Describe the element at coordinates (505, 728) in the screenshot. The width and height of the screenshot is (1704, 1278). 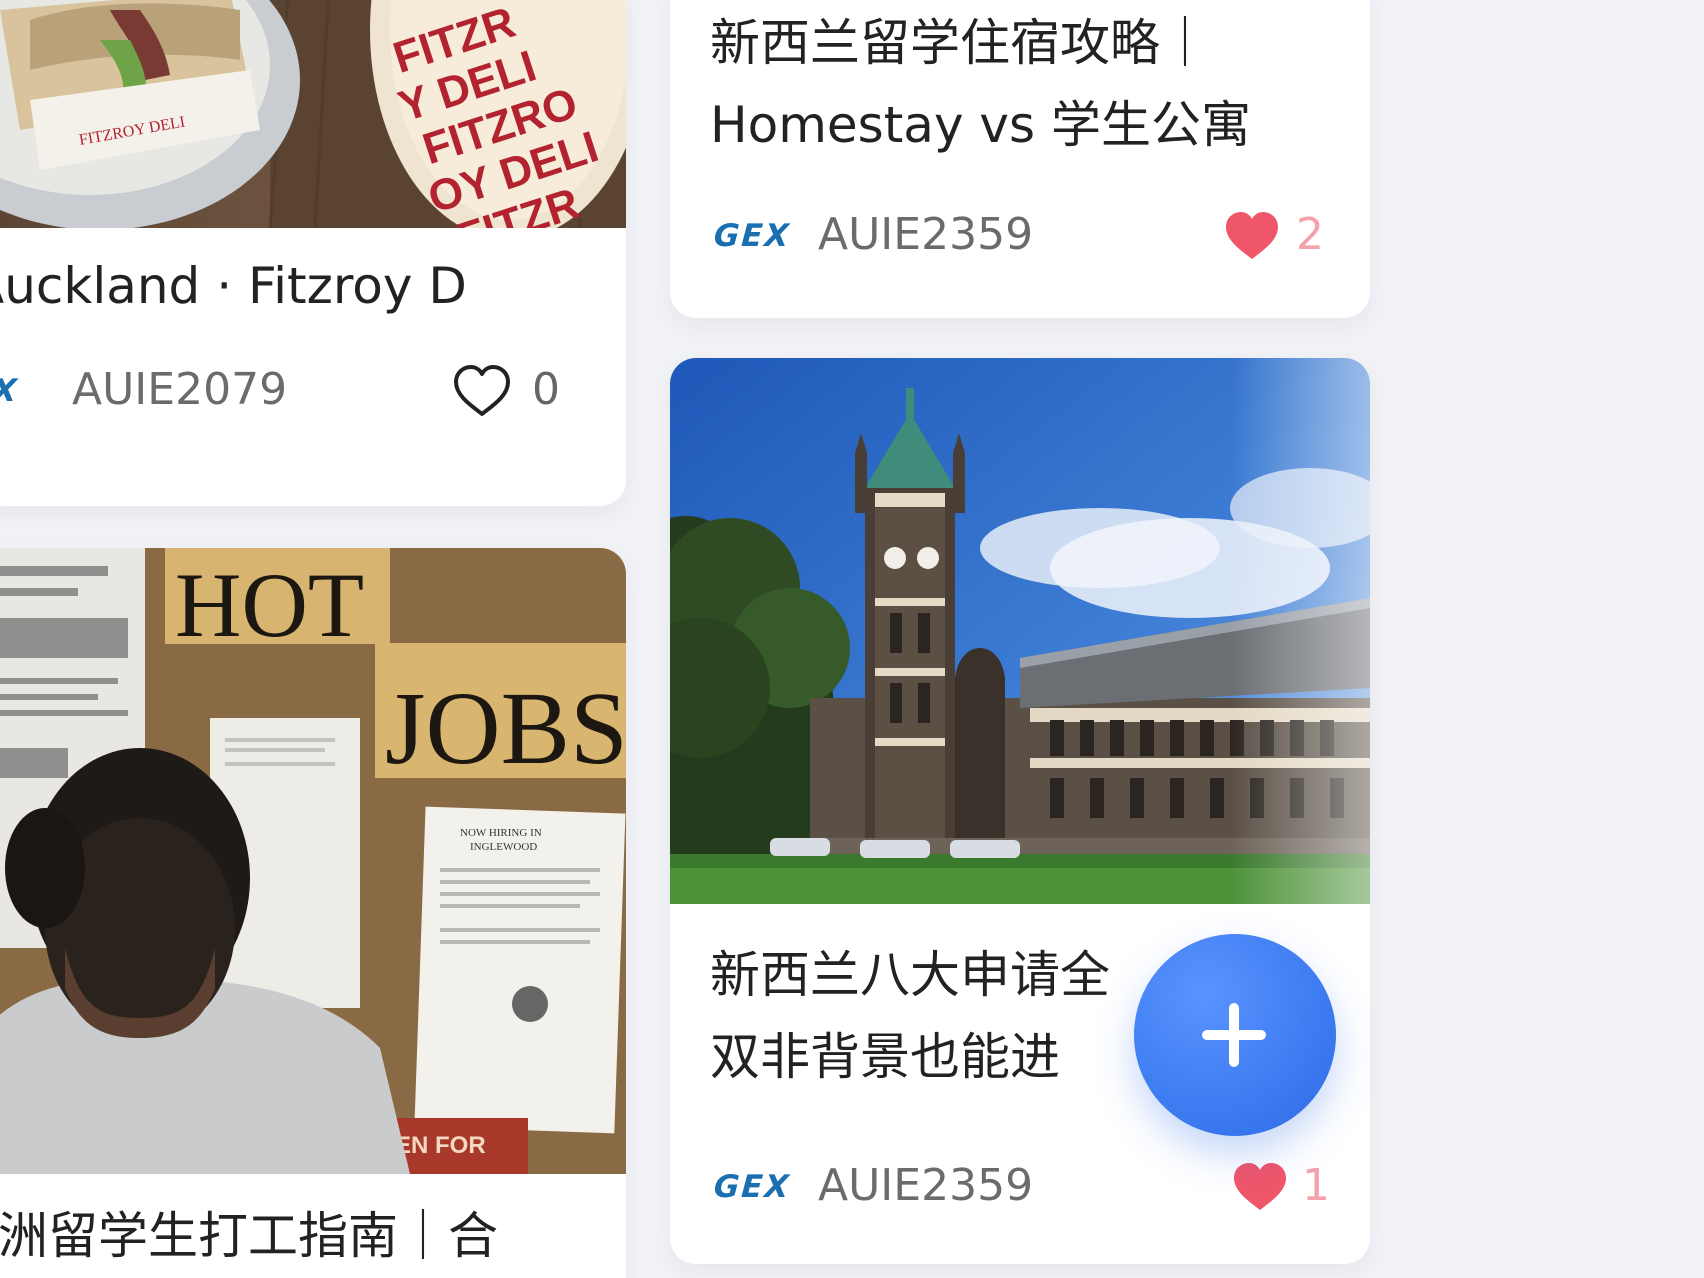
I see `svg-text: JOBS` at that location.